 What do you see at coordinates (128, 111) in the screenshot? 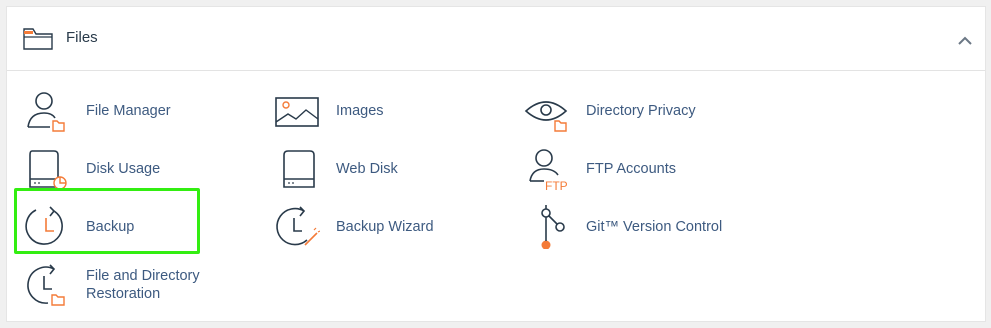
I see `tool-label: File Manager` at bounding box center [128, 111].